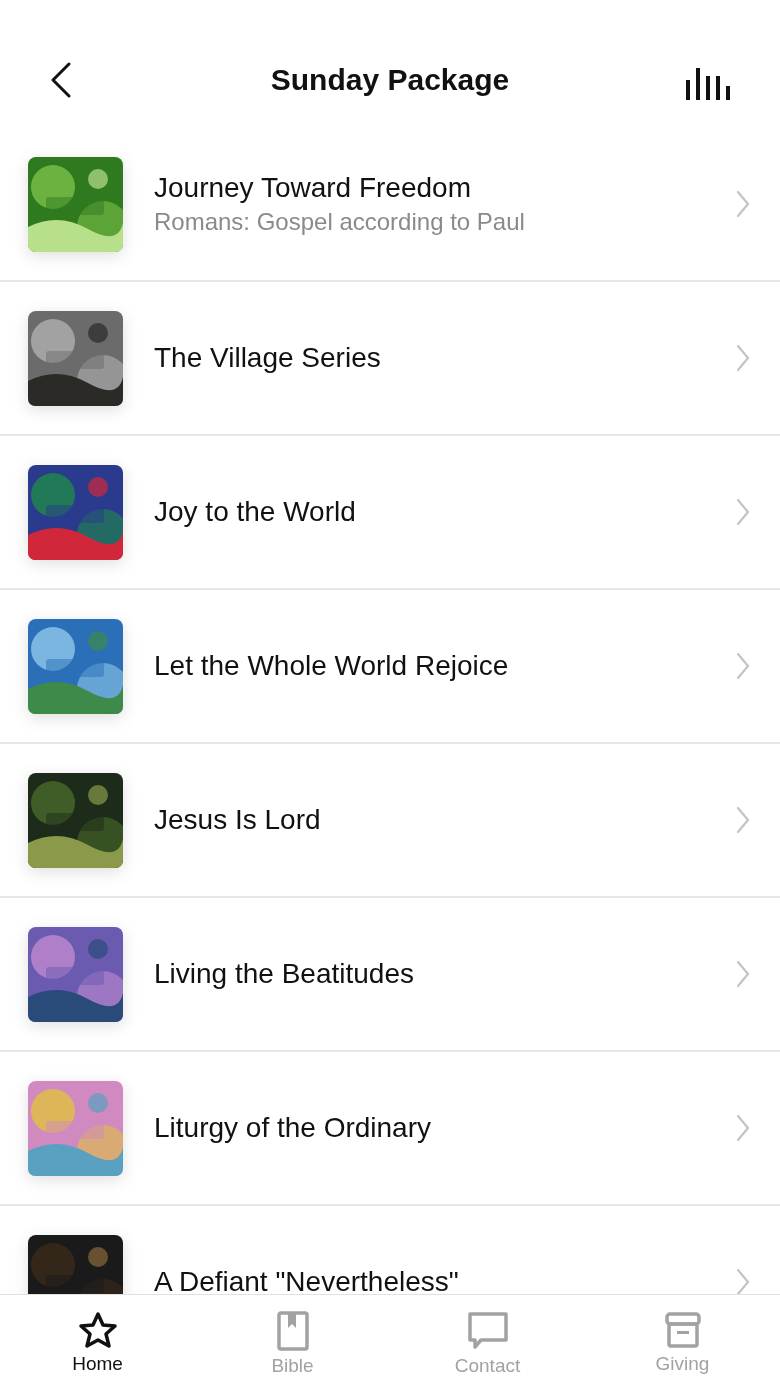 This screenshot has height=1387, width=780. I want to click on back-icon, so click(61, 80).